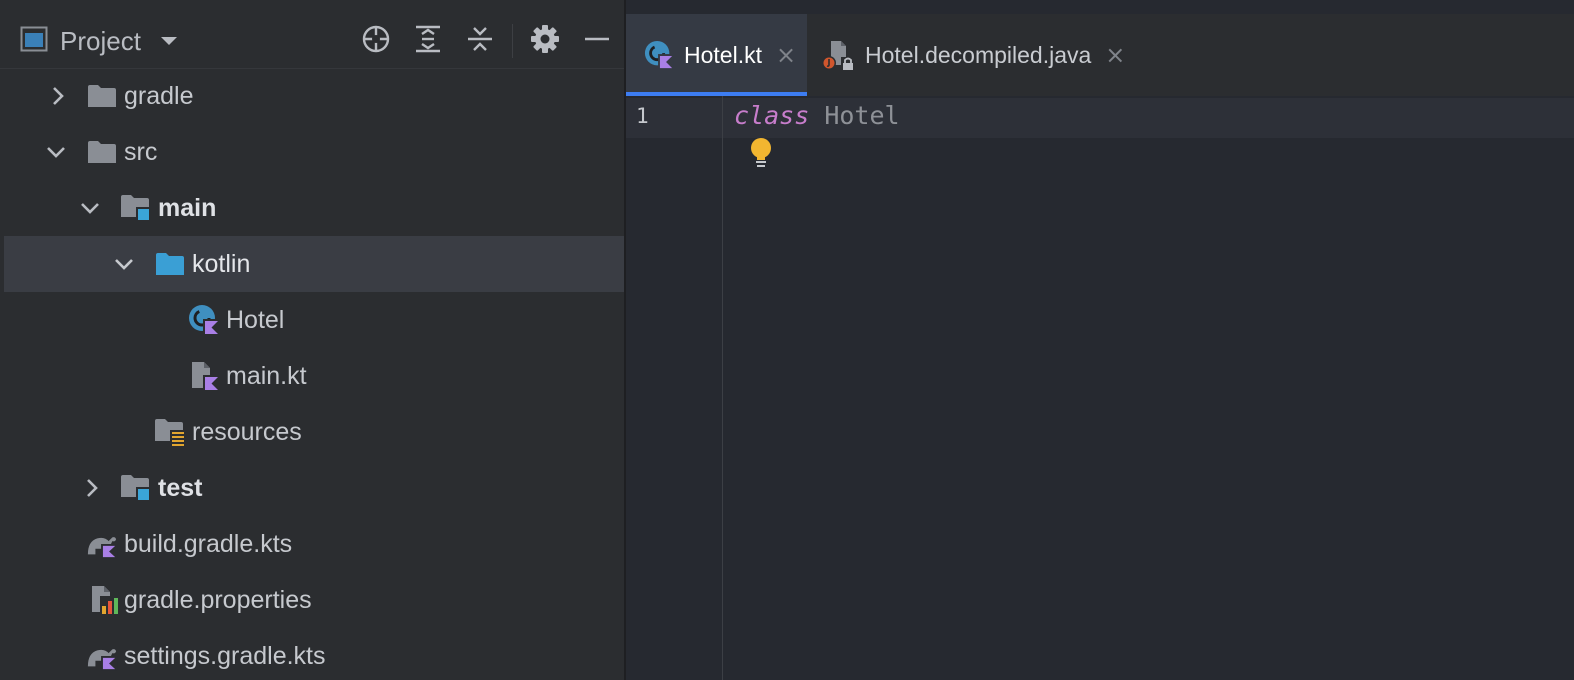 This screenshot has height=680, width=1574. I want to click on tree-node-hotel: Hotel, so click(314, 320).